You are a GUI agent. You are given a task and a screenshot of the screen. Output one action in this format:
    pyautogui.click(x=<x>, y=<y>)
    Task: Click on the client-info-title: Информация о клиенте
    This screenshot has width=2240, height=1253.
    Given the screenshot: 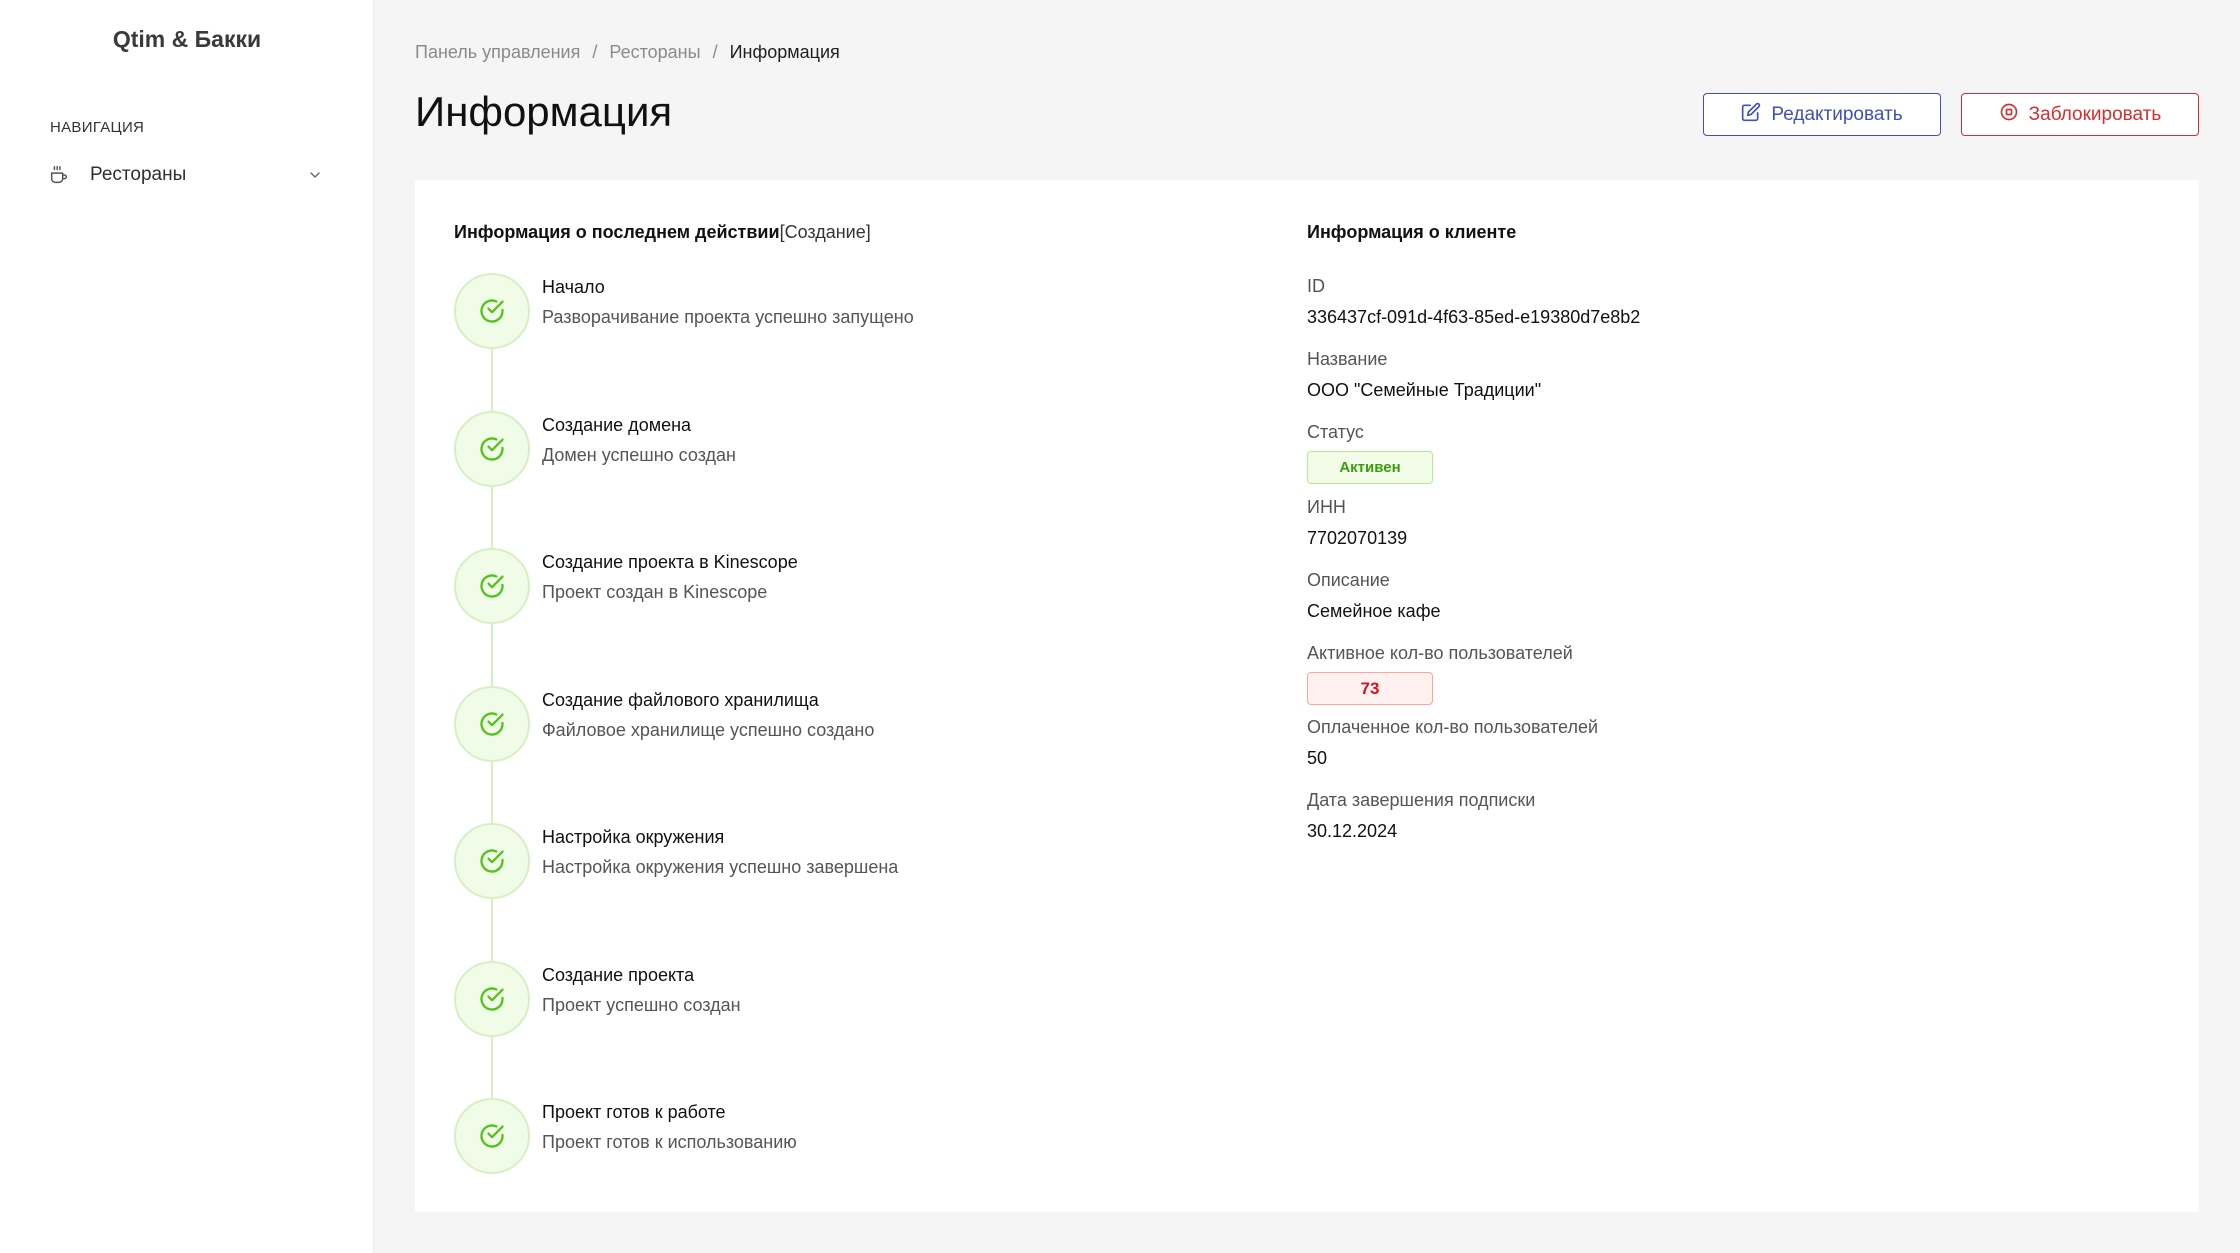 What is the action you would take?
    pyautogui.click(x=1412, y=232)
    